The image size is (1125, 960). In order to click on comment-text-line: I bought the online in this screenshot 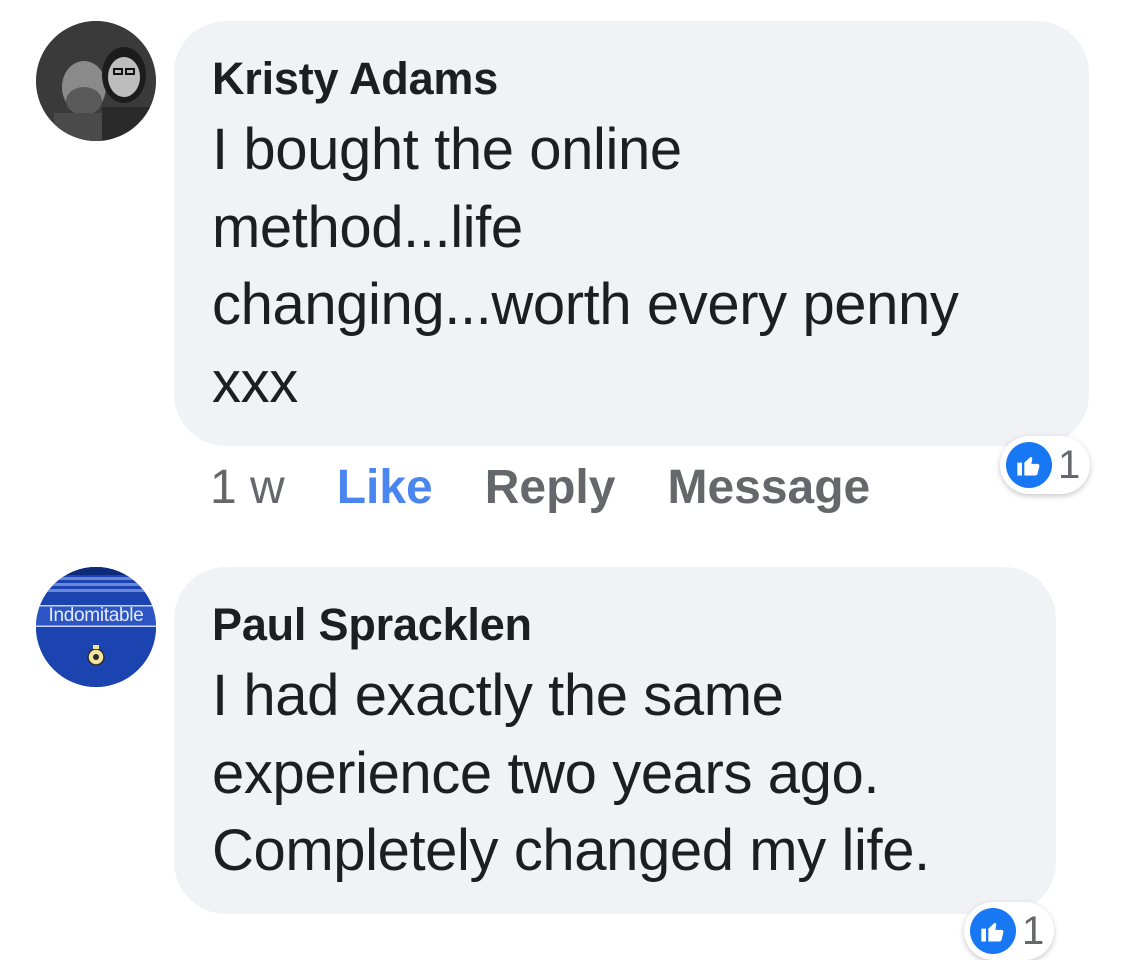, I will do `click(447, 149)`.